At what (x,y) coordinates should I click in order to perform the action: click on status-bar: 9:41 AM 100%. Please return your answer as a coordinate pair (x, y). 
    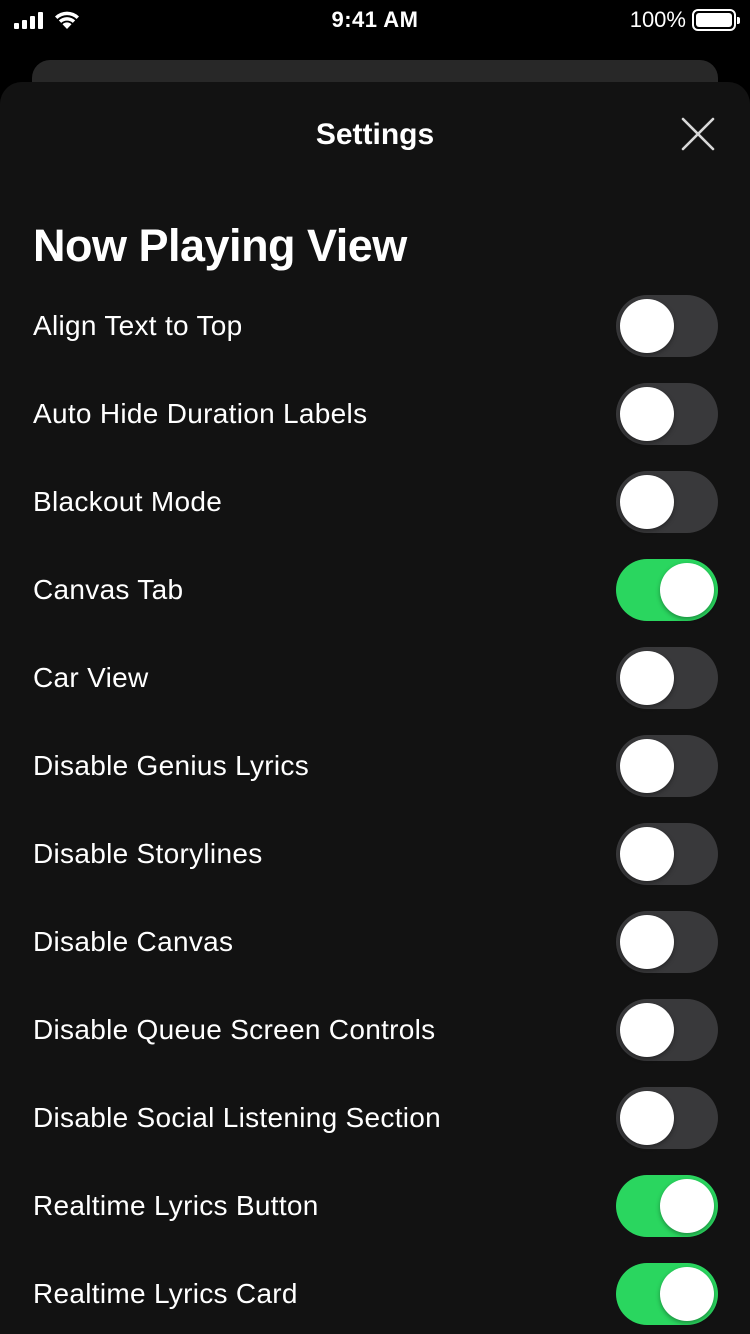
    Looking at the image, I should click on (375, 20).